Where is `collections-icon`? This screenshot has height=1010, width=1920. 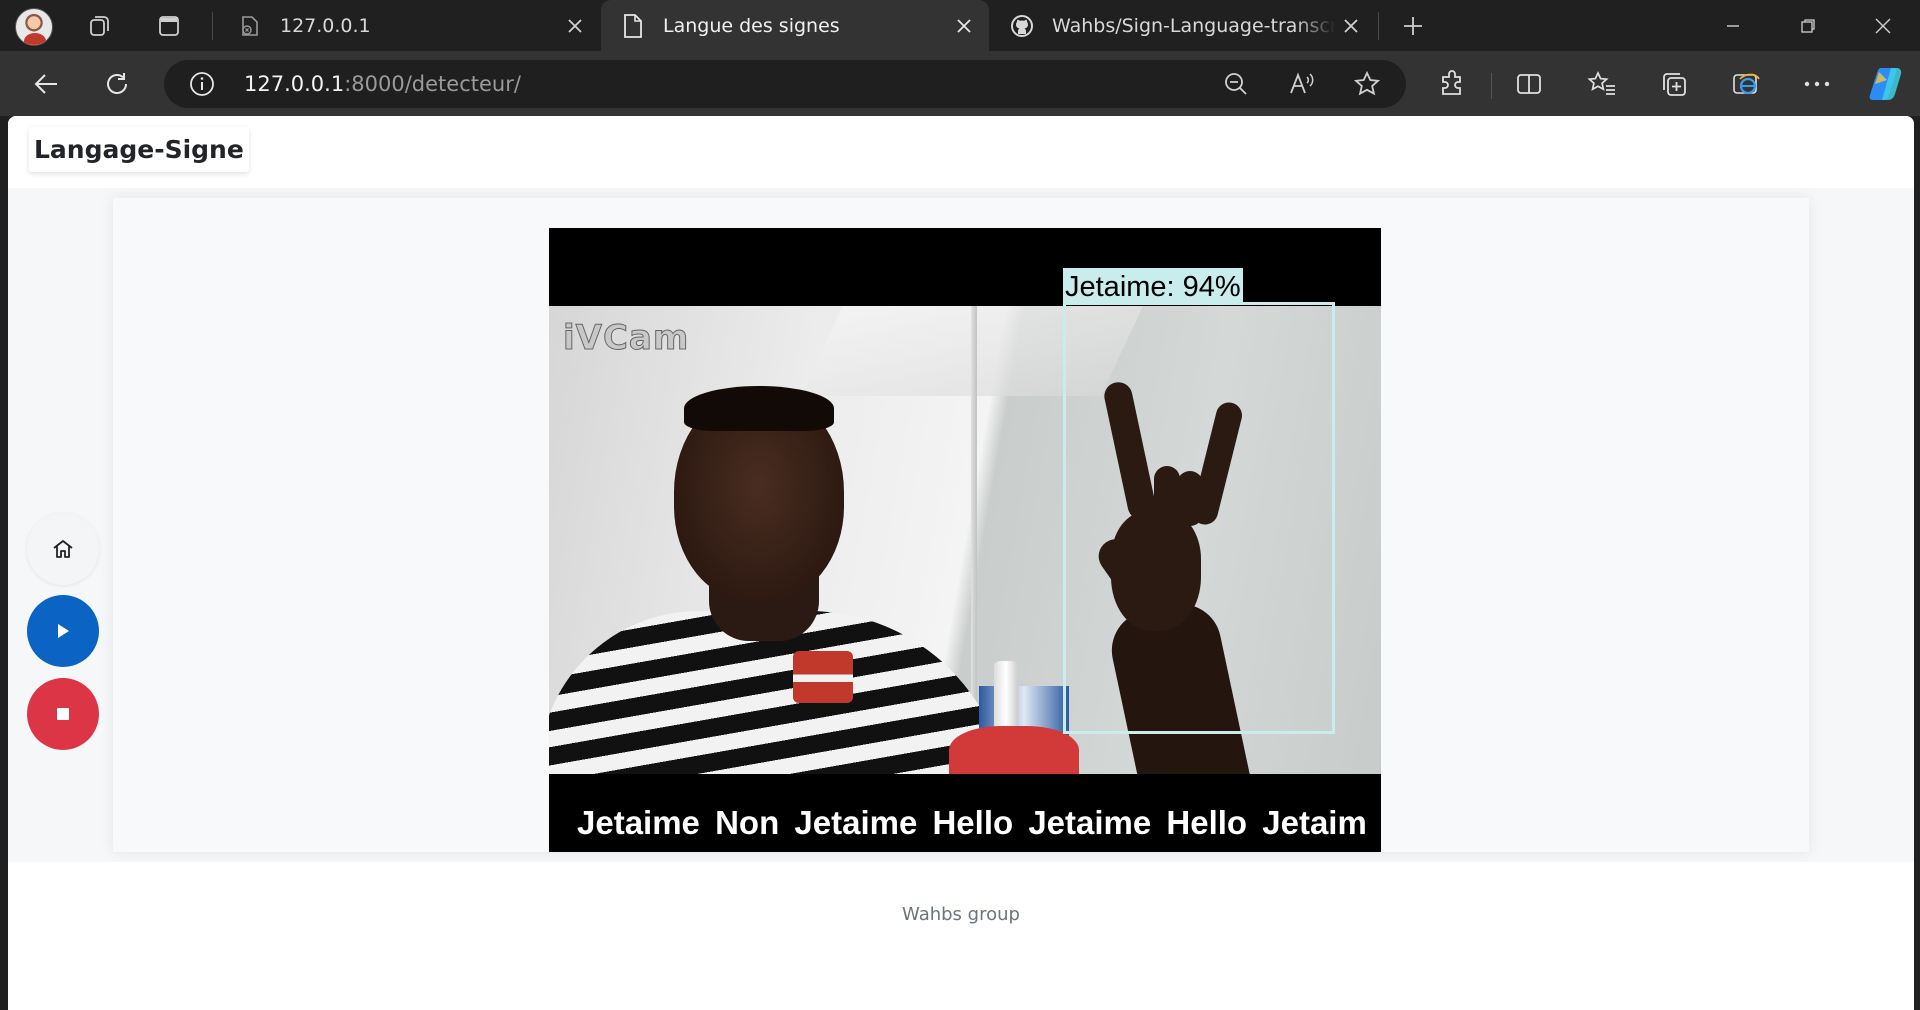
collections-icon is located at coordinates (1674, 84).